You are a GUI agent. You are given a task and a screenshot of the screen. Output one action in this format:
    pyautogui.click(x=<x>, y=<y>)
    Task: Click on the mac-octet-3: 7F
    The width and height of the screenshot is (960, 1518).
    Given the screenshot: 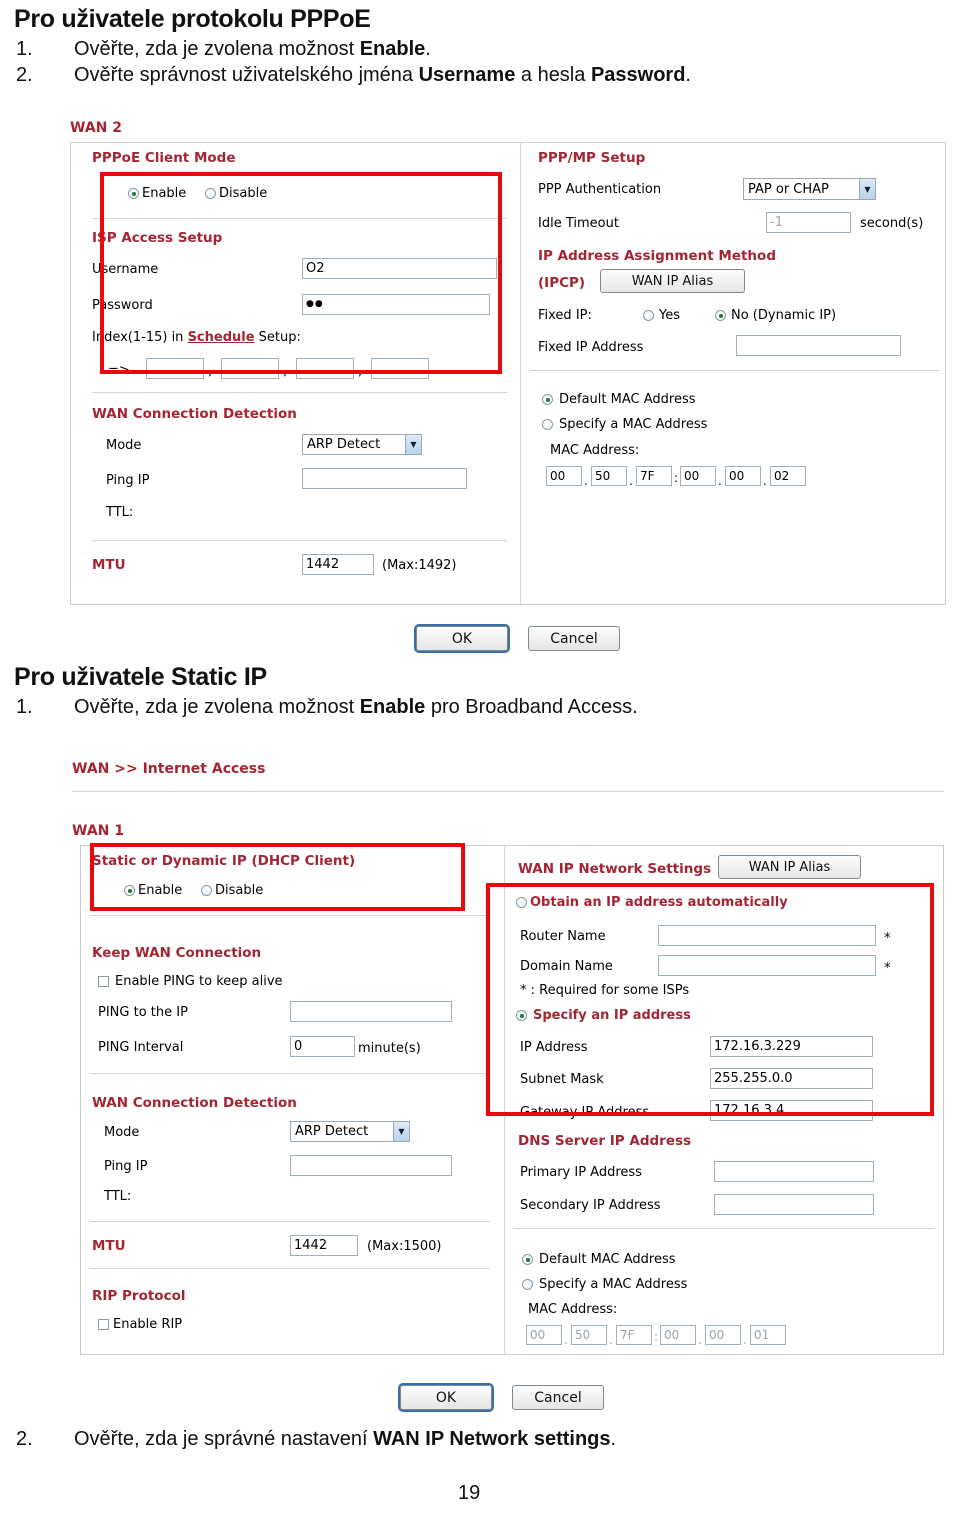 What is the action you would take?
    pyautogui.click(x=654, y=476)
    